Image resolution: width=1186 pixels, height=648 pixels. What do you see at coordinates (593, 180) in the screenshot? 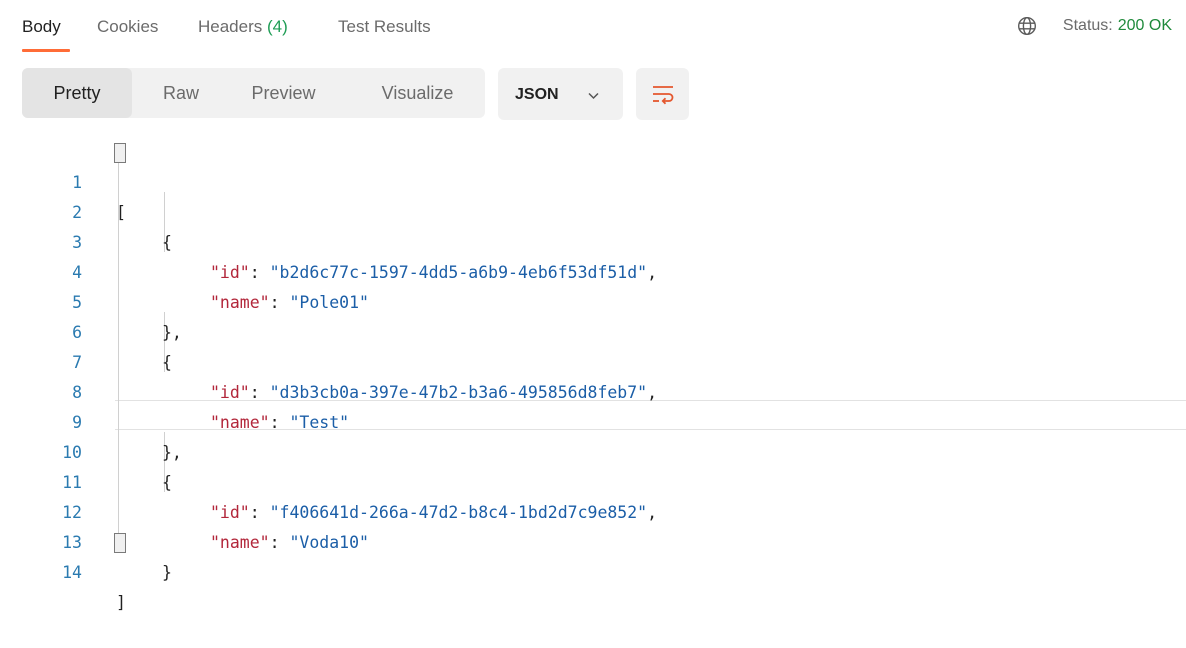
I see `code-line: 1 [` at bounding box center [593, 180].